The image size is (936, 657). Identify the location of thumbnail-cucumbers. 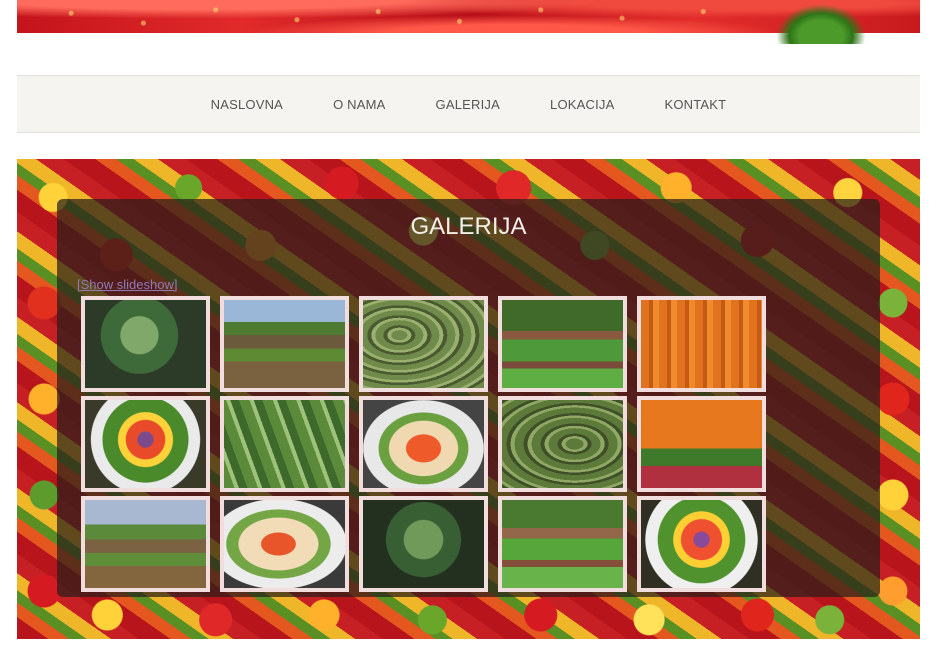
(423, 344).